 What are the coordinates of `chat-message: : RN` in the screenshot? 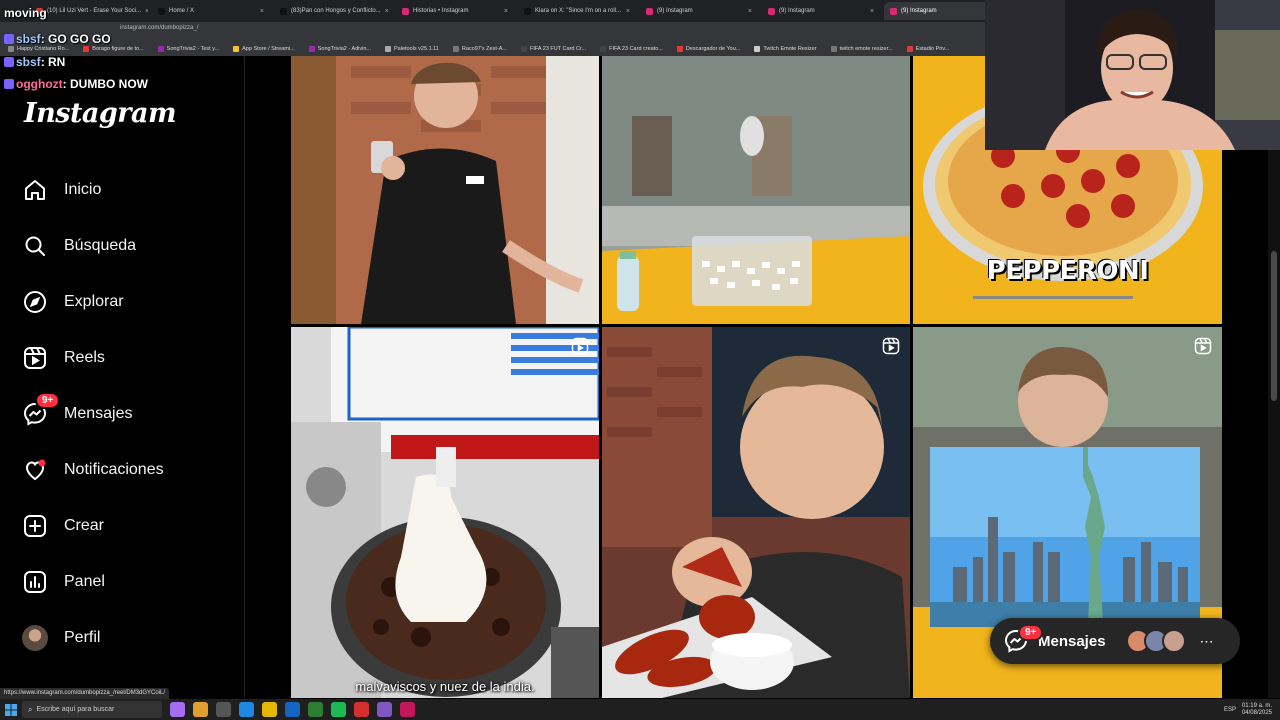 It's located at (53, 62).